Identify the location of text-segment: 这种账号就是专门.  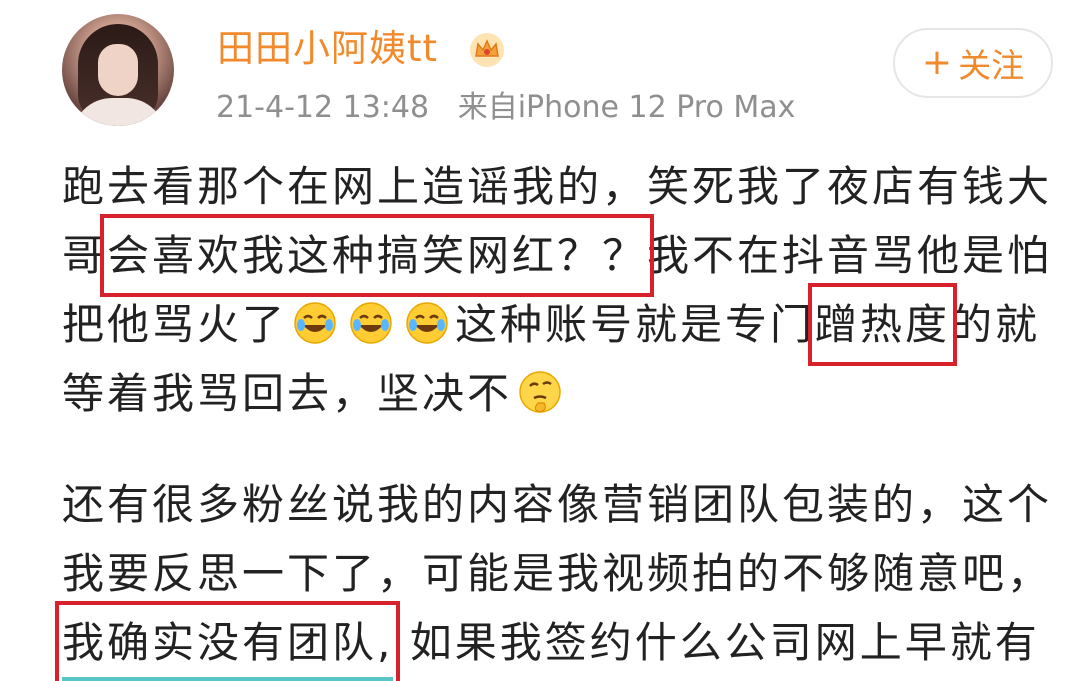
(635, 324).